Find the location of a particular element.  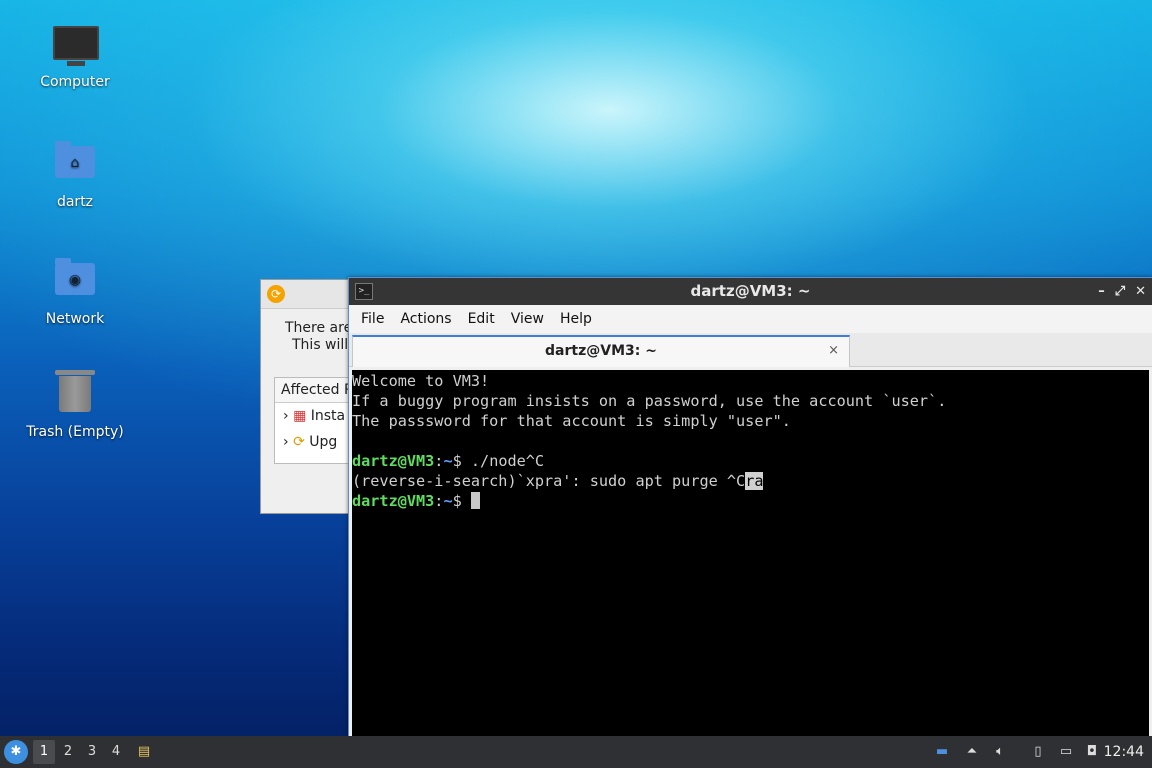

clock: 12:44 is located at coordinates (1124, 752).